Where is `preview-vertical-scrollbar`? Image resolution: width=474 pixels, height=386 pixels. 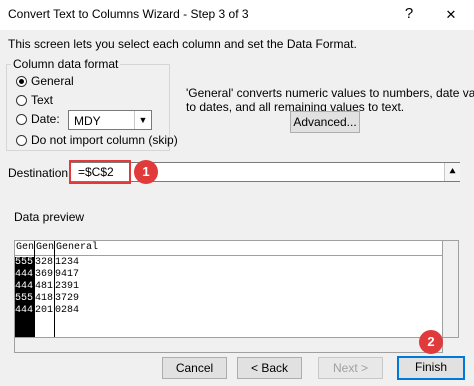 preview-vertical-scrollbar is located at coordinates (451, 289).